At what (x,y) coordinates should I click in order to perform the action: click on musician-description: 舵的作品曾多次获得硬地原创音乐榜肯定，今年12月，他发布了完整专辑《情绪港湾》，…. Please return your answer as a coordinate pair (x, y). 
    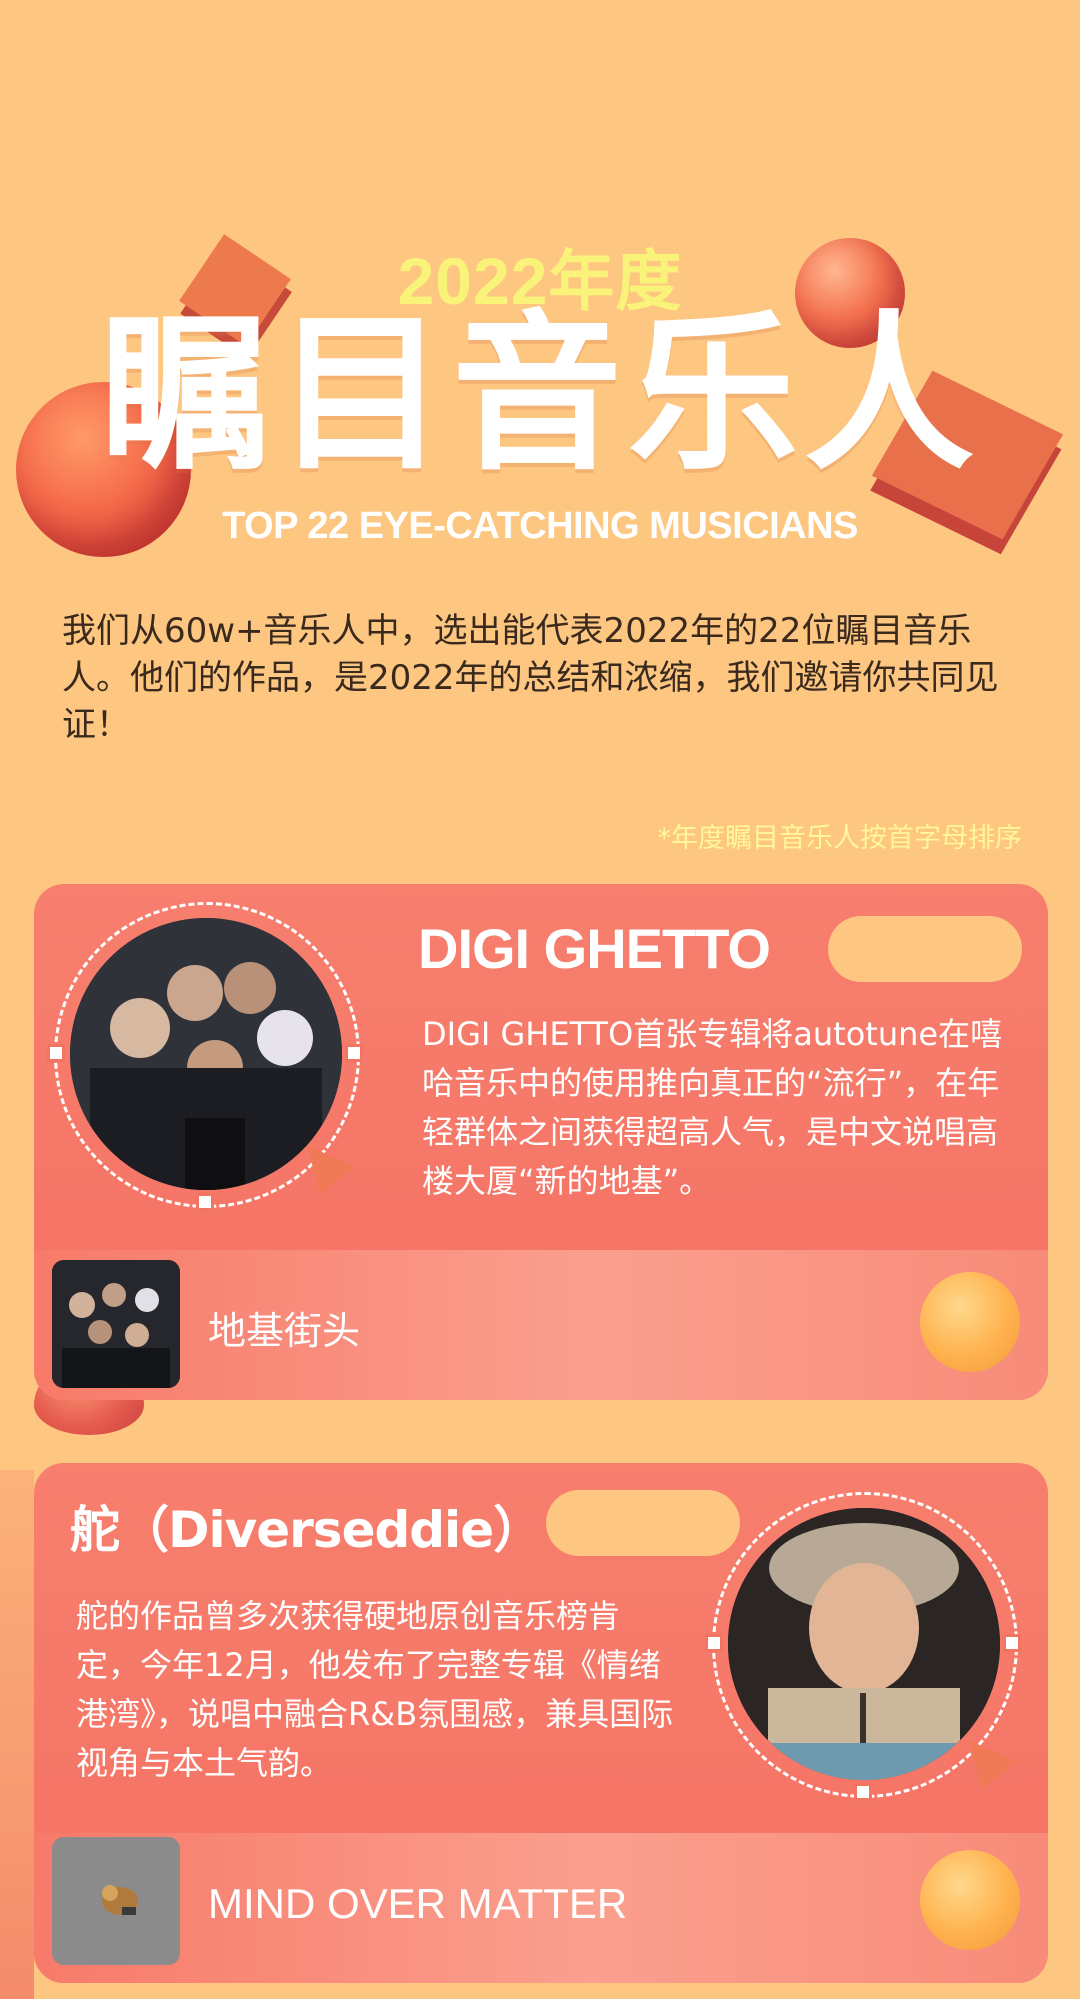
    Looking at the image, I should click on (375, 1689).